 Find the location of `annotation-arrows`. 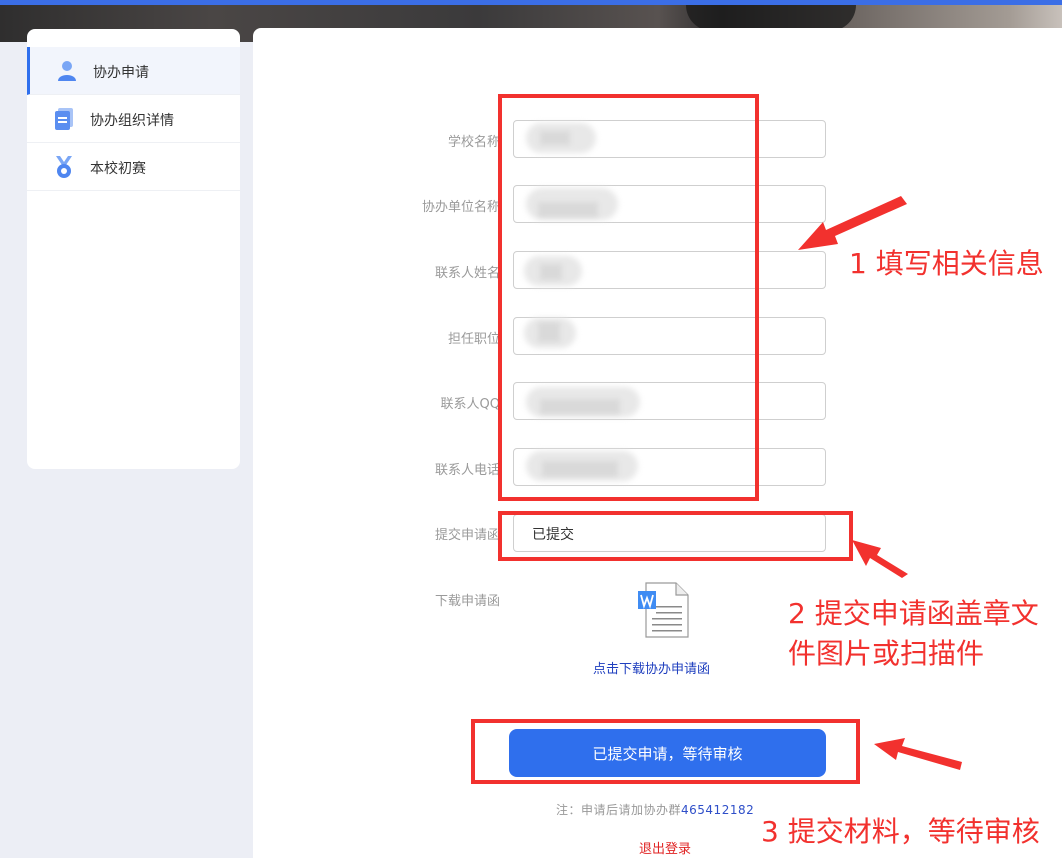

annotation-arrows is located at coordinates (880, 483).